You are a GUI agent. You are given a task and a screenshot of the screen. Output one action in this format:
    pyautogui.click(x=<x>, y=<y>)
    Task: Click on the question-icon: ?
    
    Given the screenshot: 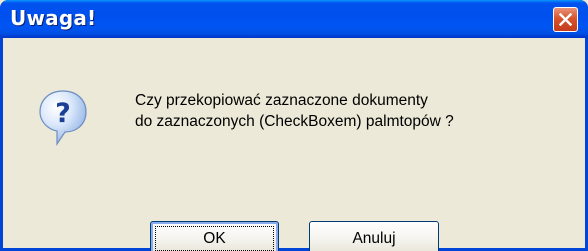 What is the action you would take?
    pyautogui.click(x=63, y=118)
    